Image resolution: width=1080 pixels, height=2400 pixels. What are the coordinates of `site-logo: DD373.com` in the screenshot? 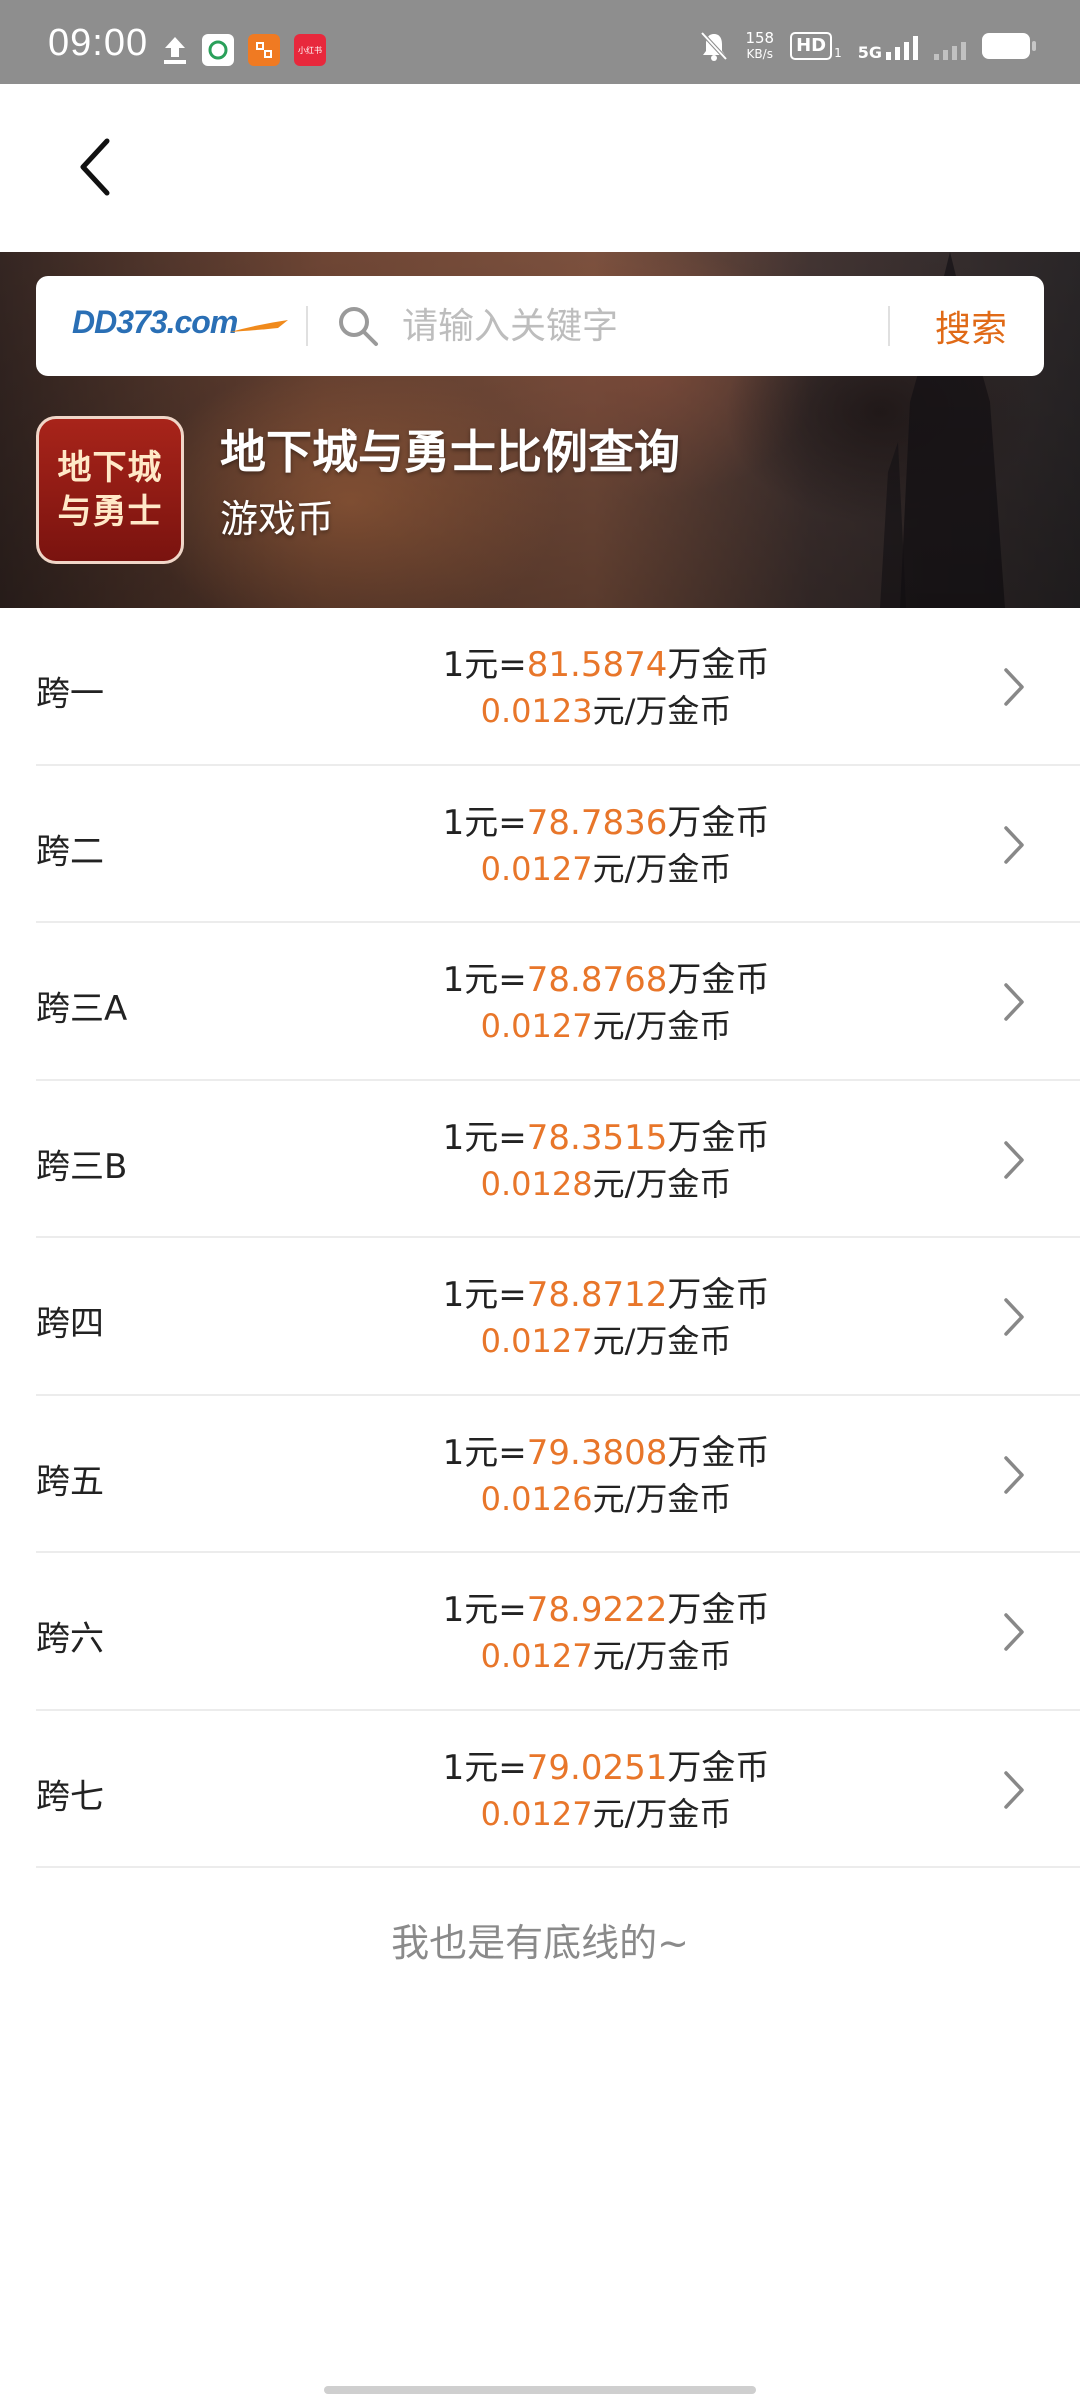 It's located at (155, 322).